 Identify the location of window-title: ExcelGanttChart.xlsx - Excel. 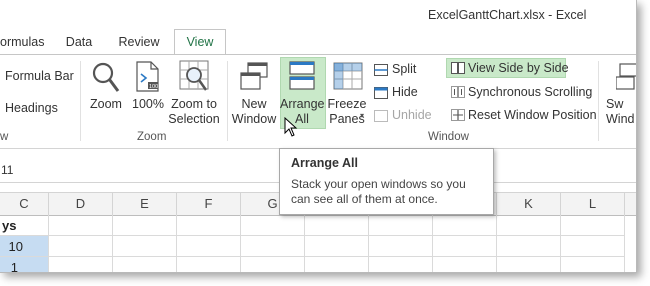
(507, 15).